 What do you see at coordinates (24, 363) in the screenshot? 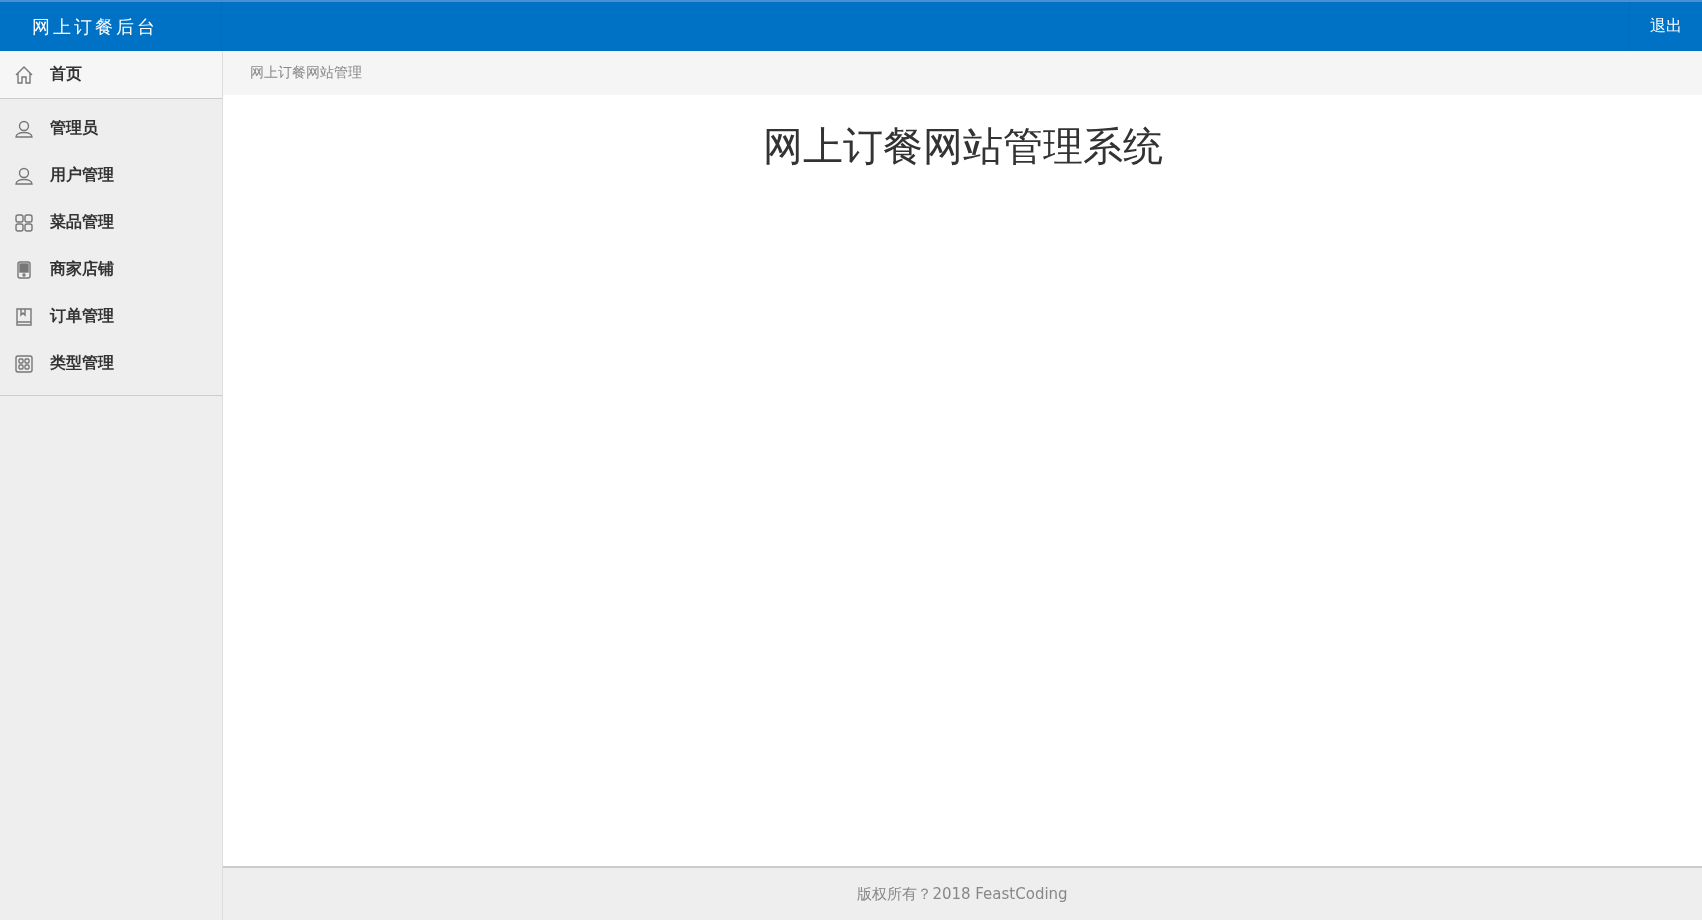
I see `grid-box-icon` at bounding box center [24, 363].